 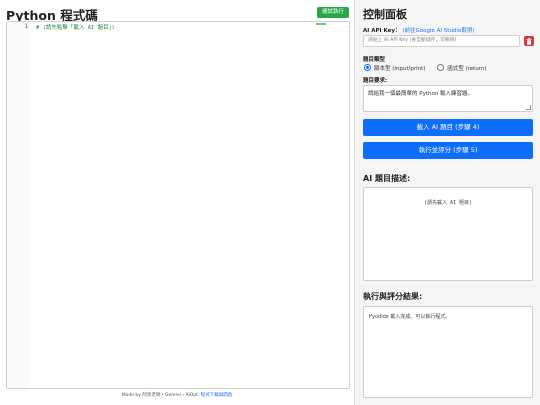 What do you see at coordinates (448, 352) in the screenshot?
I see `result-output-box: Pyodide 載入完成。可以執行程式。` at bounding box center [448, 352].